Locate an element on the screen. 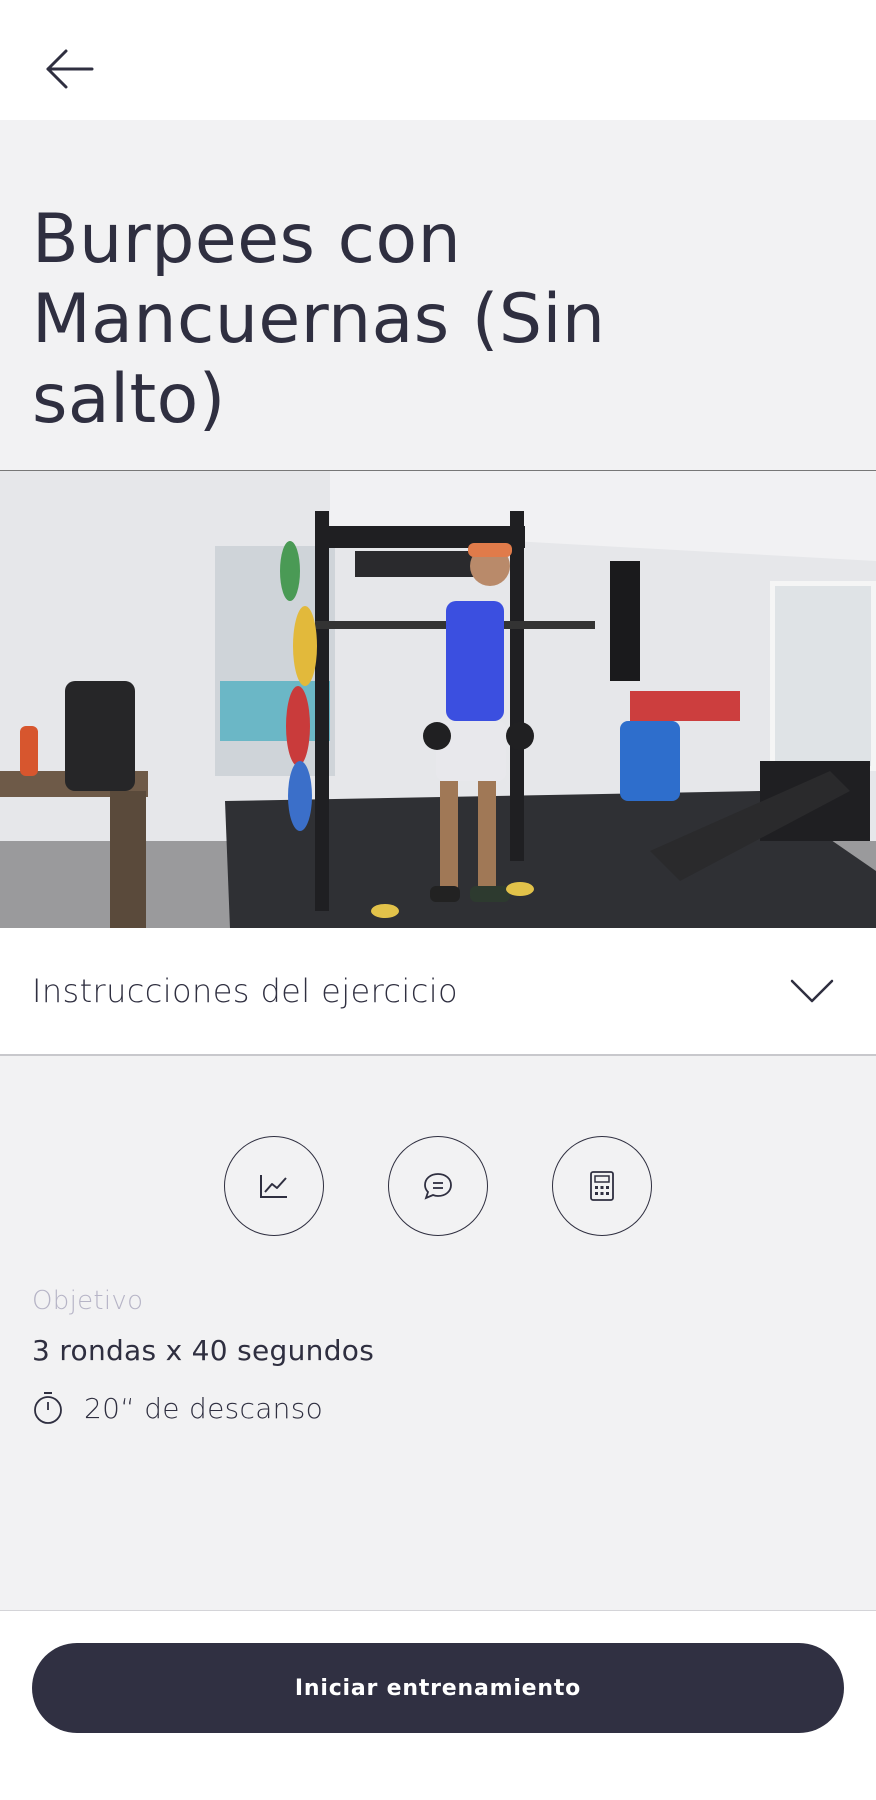 The height and width of the screenshot is (1800, 876). rest-row: 20“ de descanso is located at coordinates (177, 1408).